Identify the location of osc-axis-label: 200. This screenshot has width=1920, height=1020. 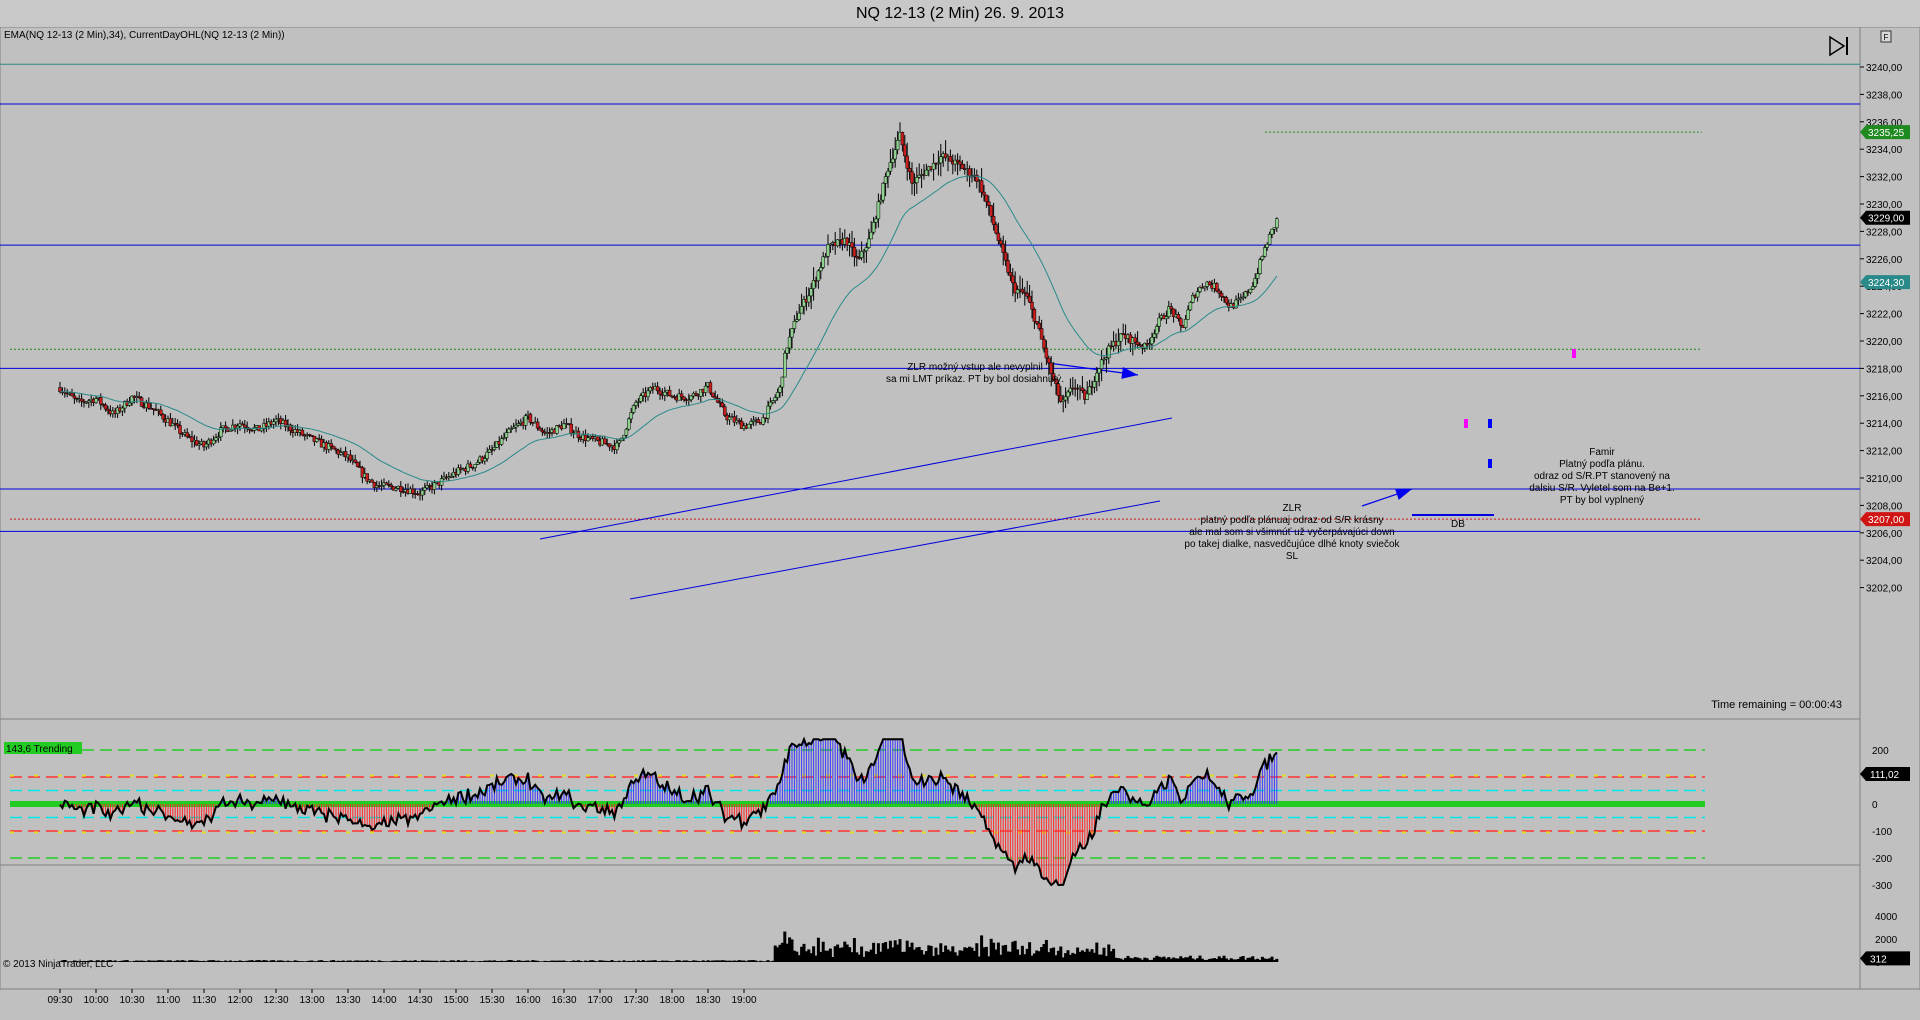
(1880, 751).